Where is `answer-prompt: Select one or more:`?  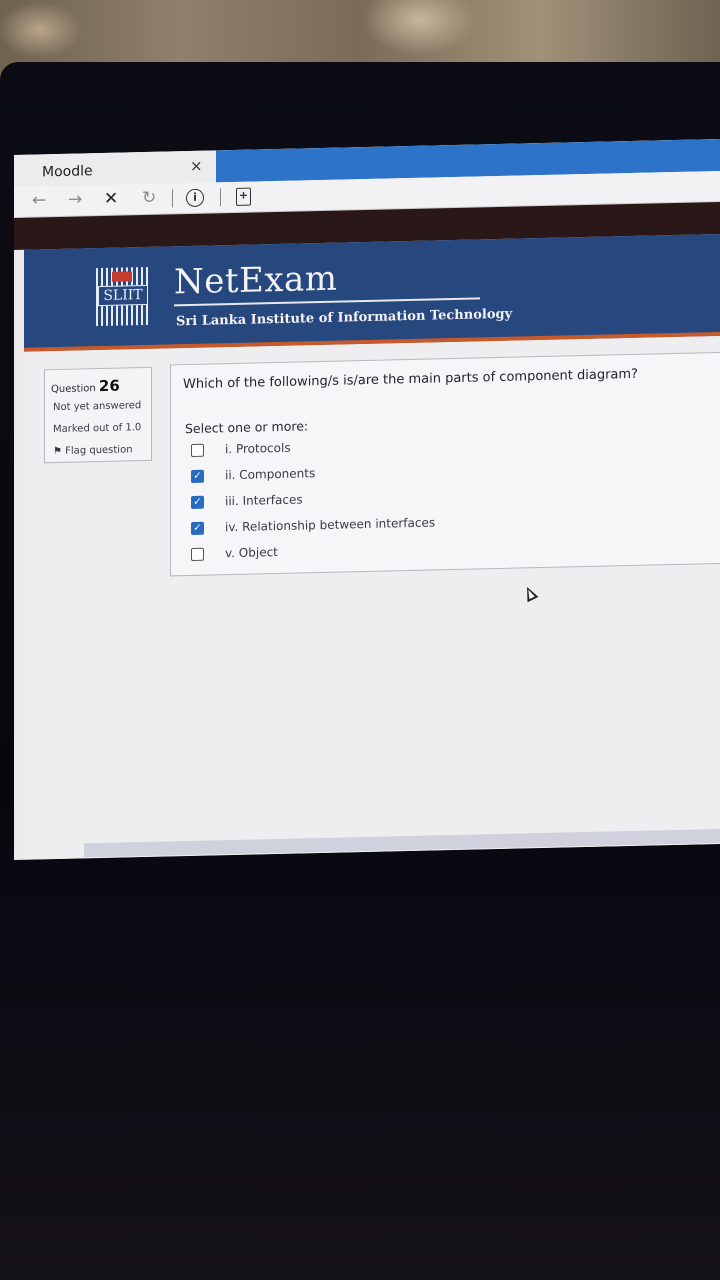 answer-prompt: Select one or more: is located at coordinates (247, 427).